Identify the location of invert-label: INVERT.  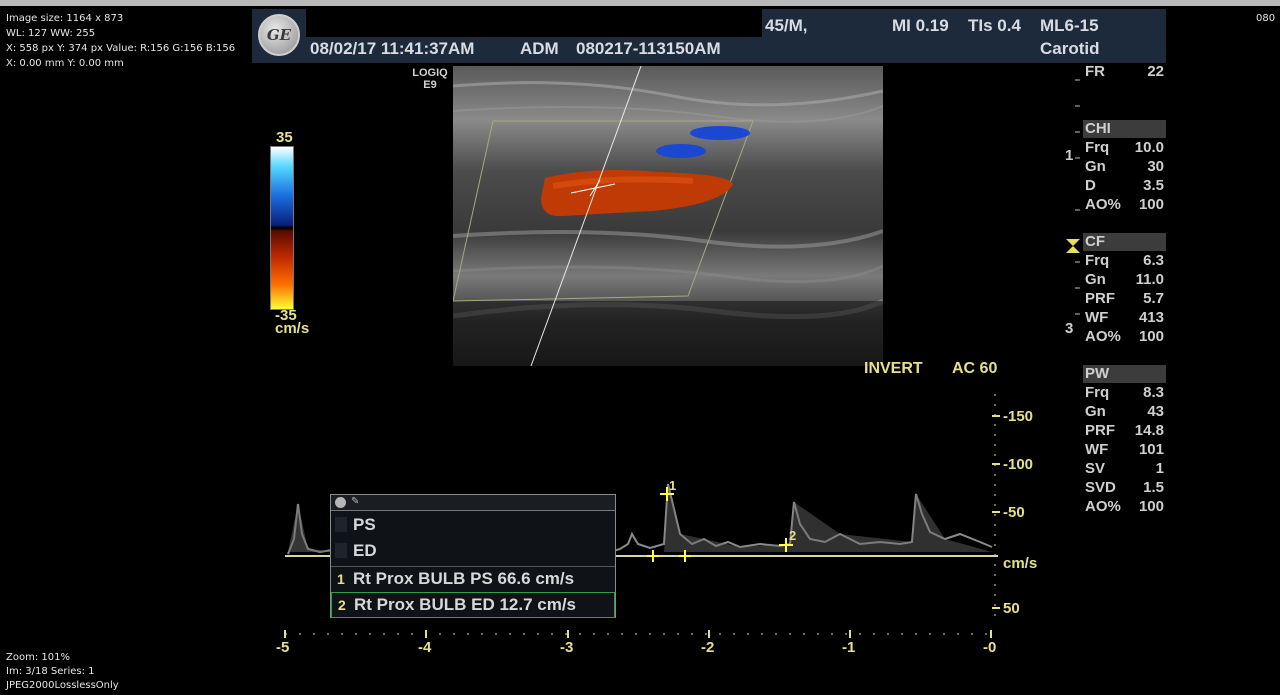
(893, 368).